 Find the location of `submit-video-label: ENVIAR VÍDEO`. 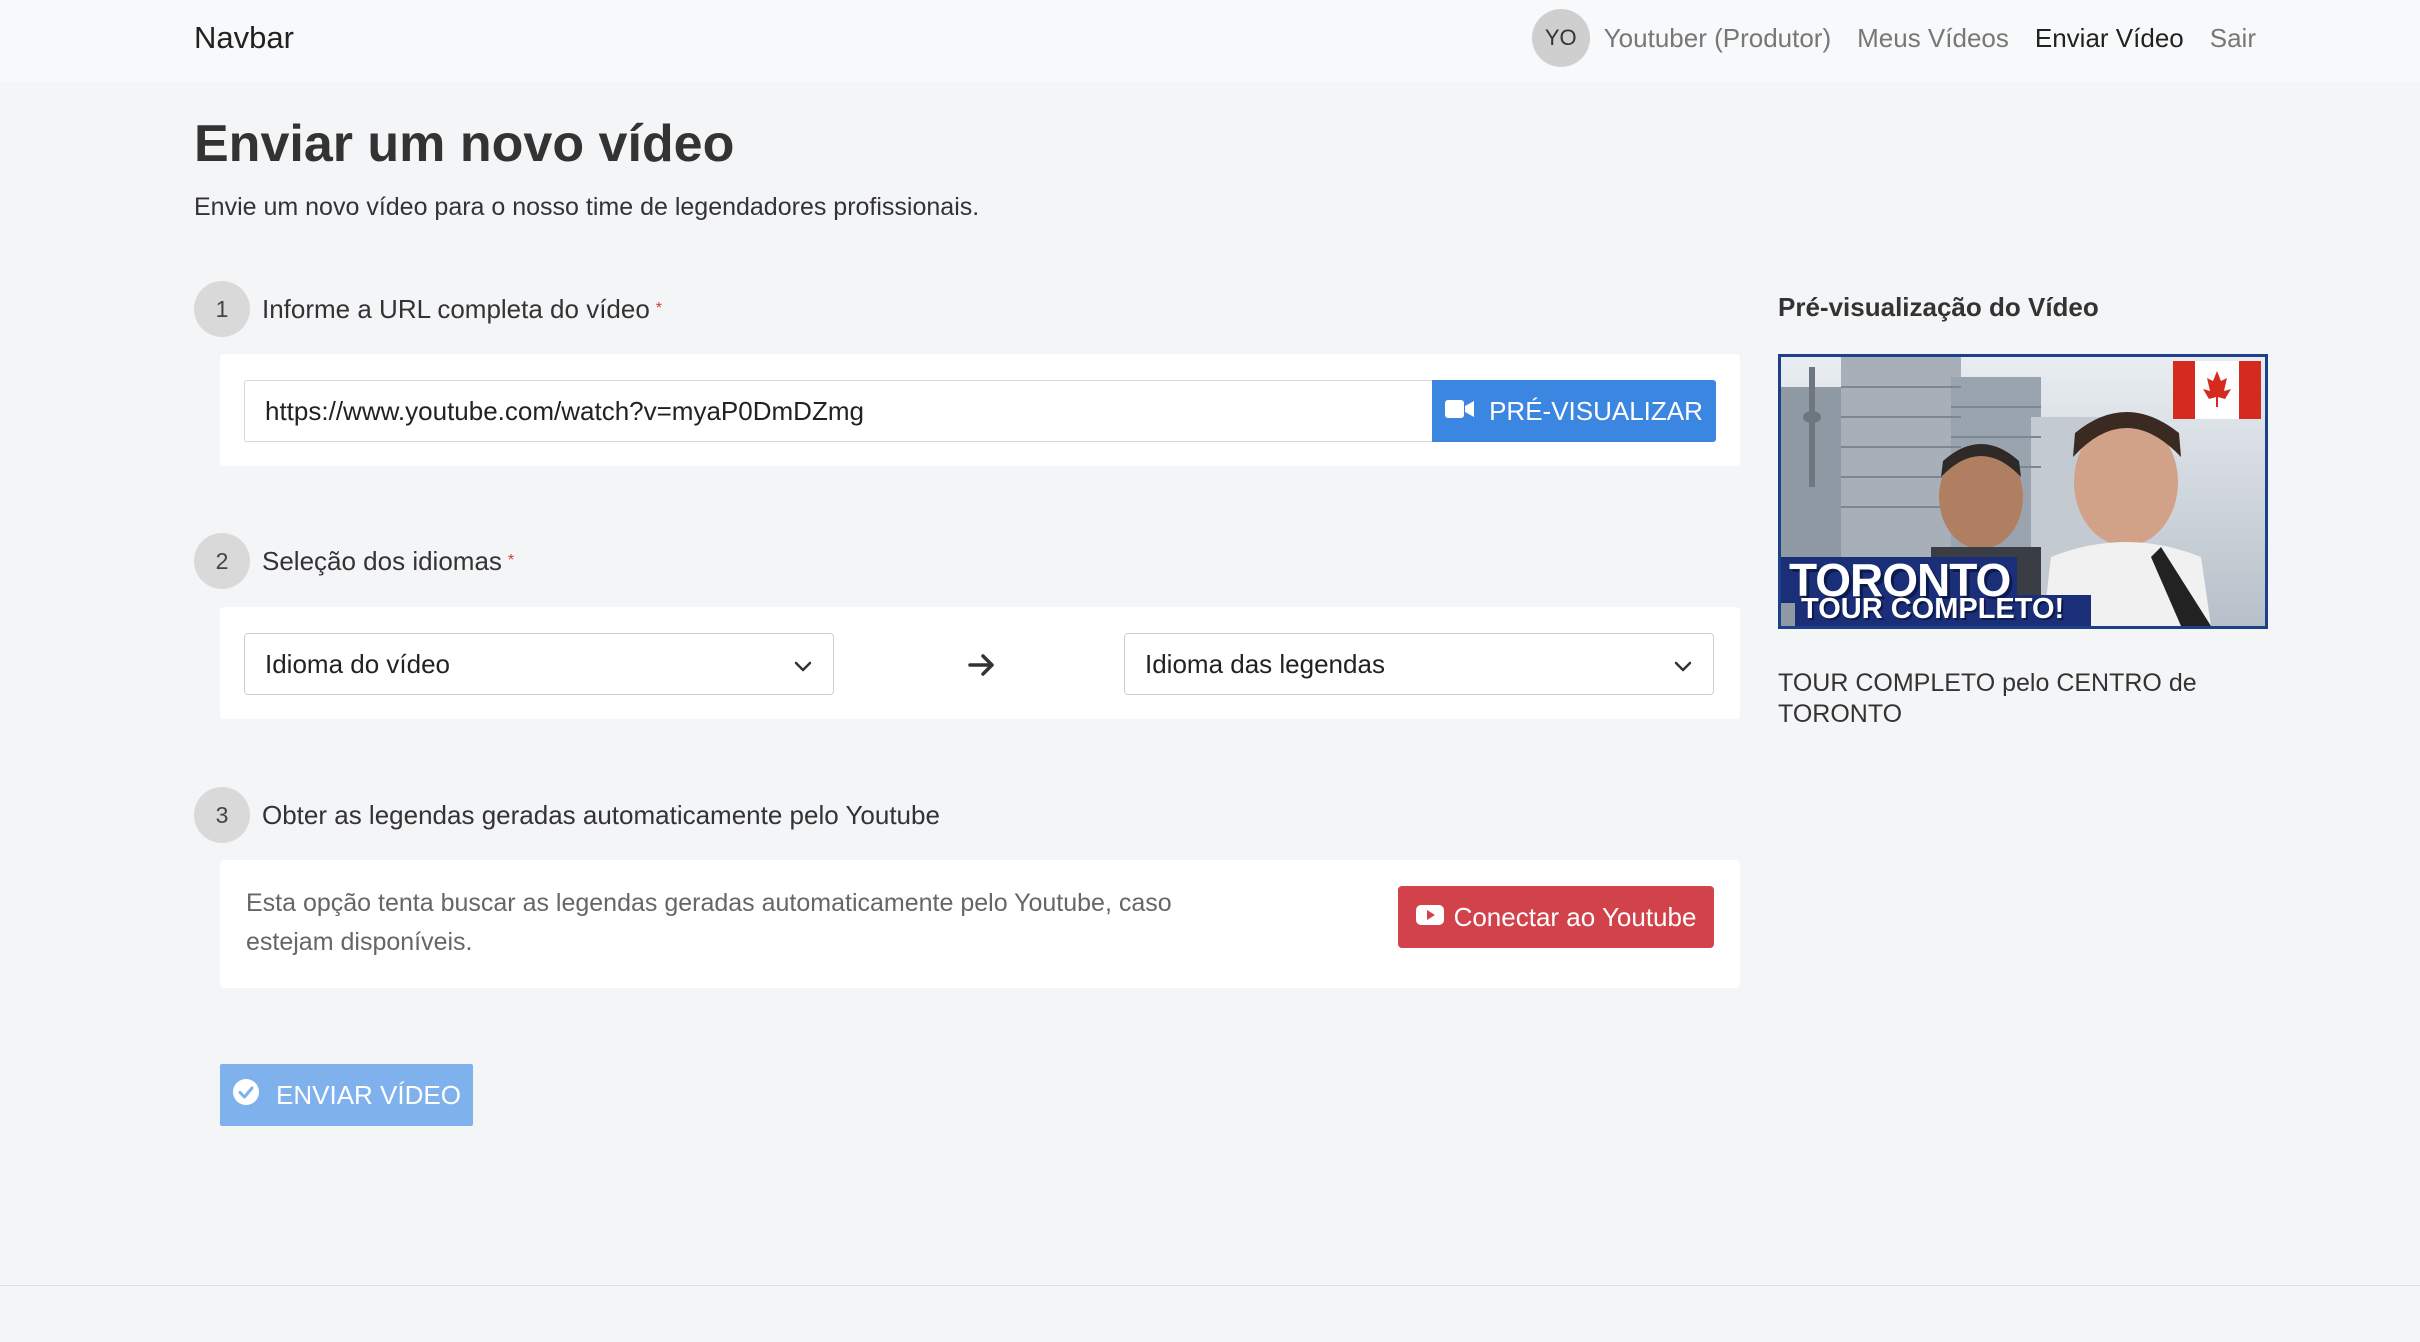

submit-video-label: ENVIAR VÍDEO is located at coordinates (368, 1094).